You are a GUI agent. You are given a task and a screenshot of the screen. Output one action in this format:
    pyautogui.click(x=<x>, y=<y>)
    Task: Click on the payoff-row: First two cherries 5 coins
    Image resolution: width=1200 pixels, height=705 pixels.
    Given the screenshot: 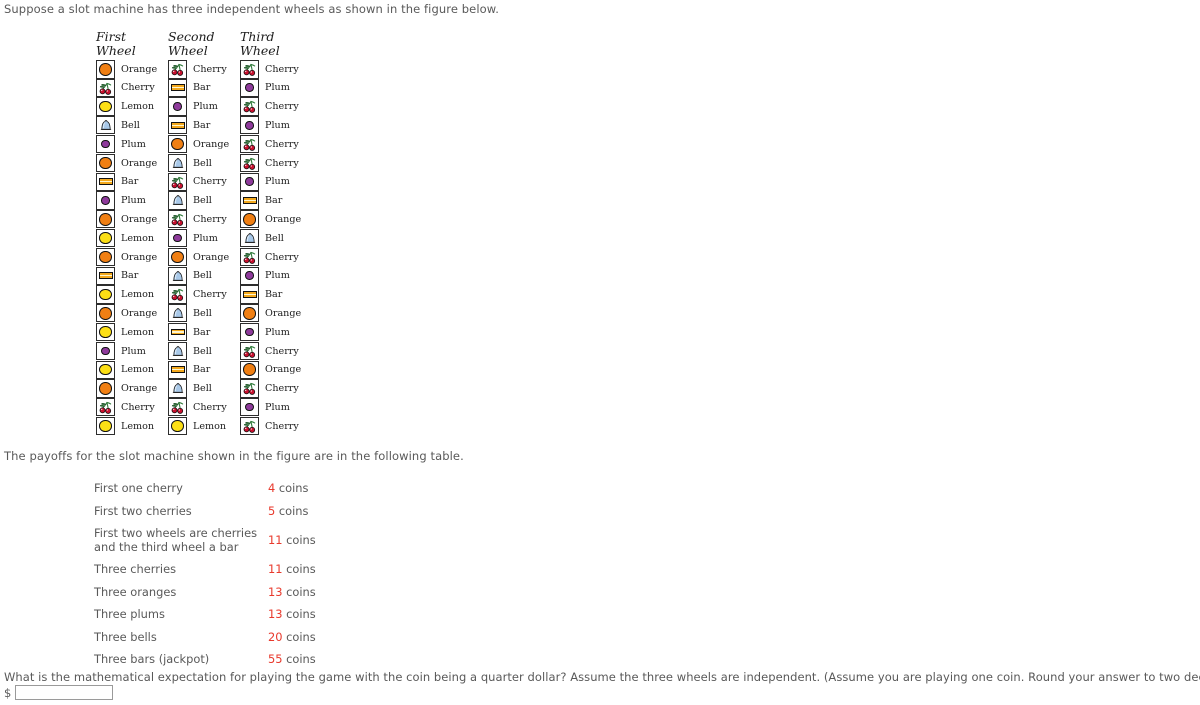 What is the action you would take?
    pyautogui.click(x=241, y=511)
    